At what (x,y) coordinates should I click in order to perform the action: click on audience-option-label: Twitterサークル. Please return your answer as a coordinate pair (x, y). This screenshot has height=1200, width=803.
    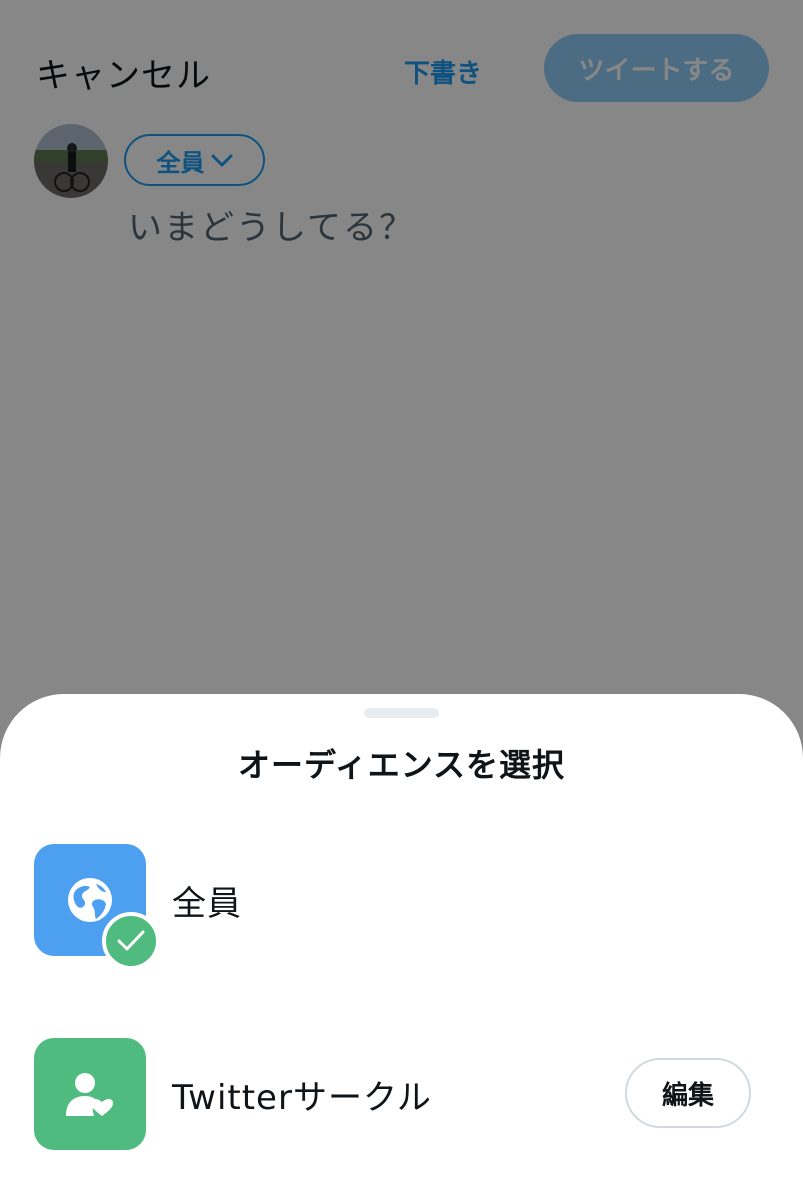
    Looking at the image, I should click on (302, 1098).